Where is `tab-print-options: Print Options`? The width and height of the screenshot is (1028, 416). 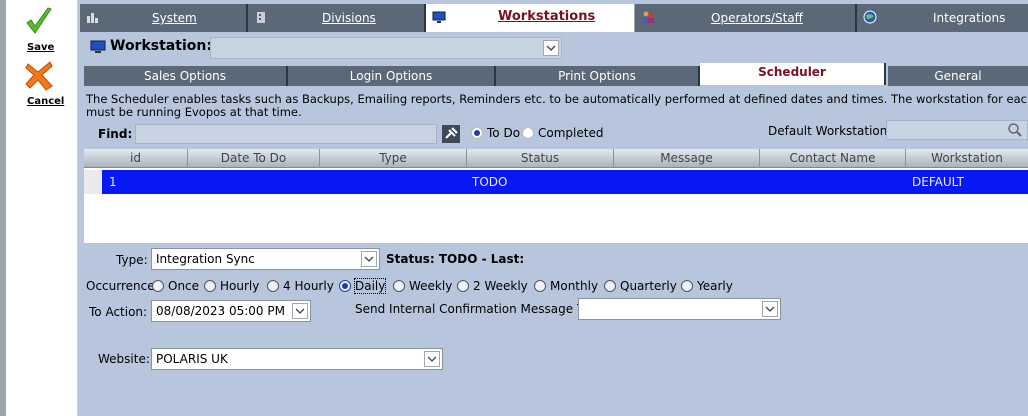
tab-print-options: Print Options is located at coordinates (598, 76).